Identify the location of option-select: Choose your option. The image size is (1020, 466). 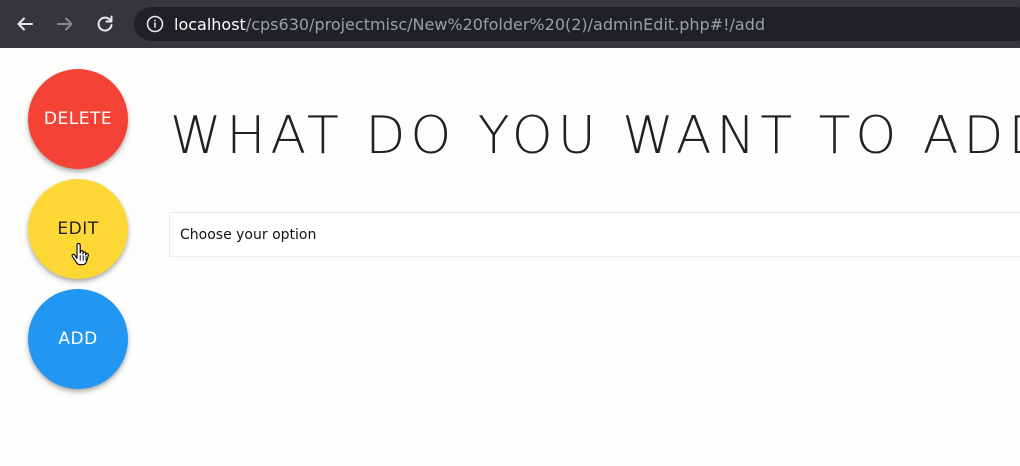
(594, 234).